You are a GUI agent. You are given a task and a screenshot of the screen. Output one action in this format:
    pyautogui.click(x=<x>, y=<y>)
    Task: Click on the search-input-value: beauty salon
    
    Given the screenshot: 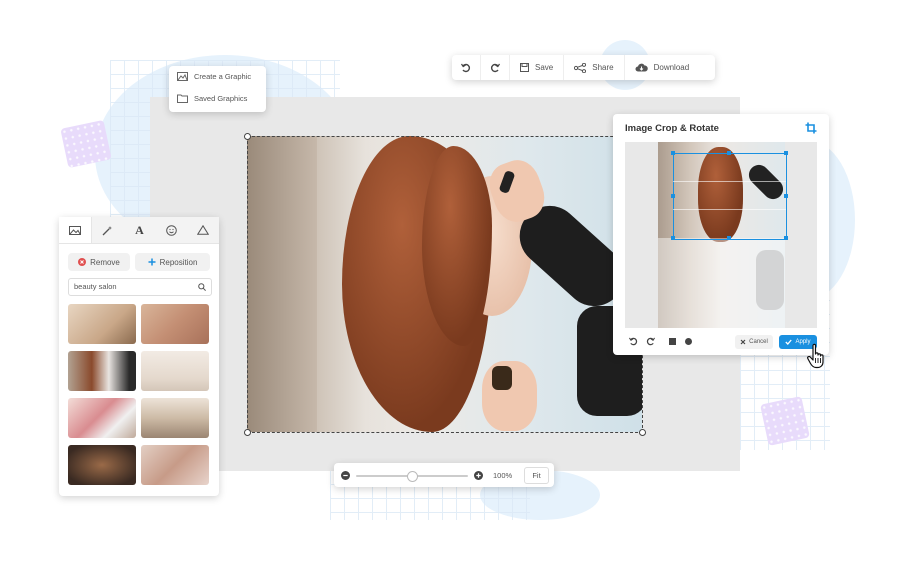 What is the action you would take?
    pyautogui.click(x=95, y=286)
    